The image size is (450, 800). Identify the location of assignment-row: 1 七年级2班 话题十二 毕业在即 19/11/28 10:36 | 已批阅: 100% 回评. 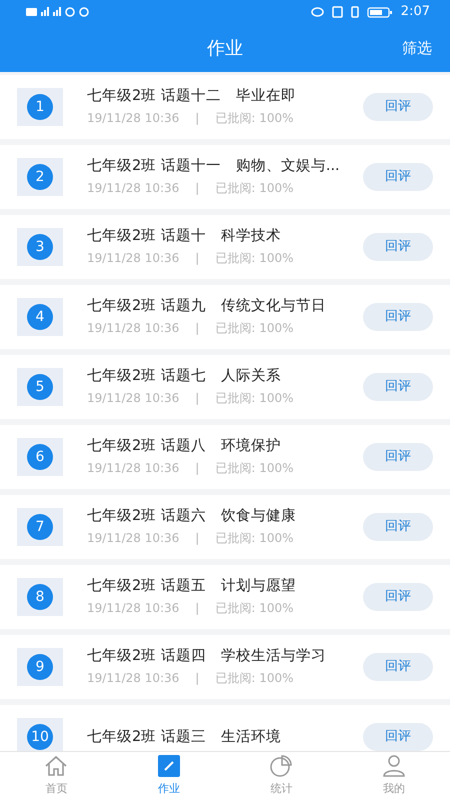
(225, 107).